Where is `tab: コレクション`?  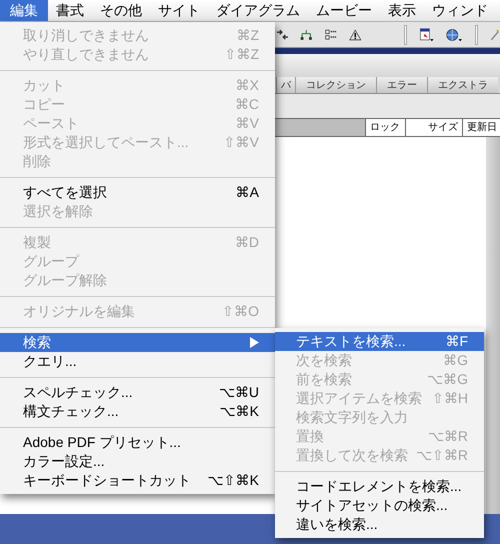
tab: コレクション is located at coordinates (335, 85).